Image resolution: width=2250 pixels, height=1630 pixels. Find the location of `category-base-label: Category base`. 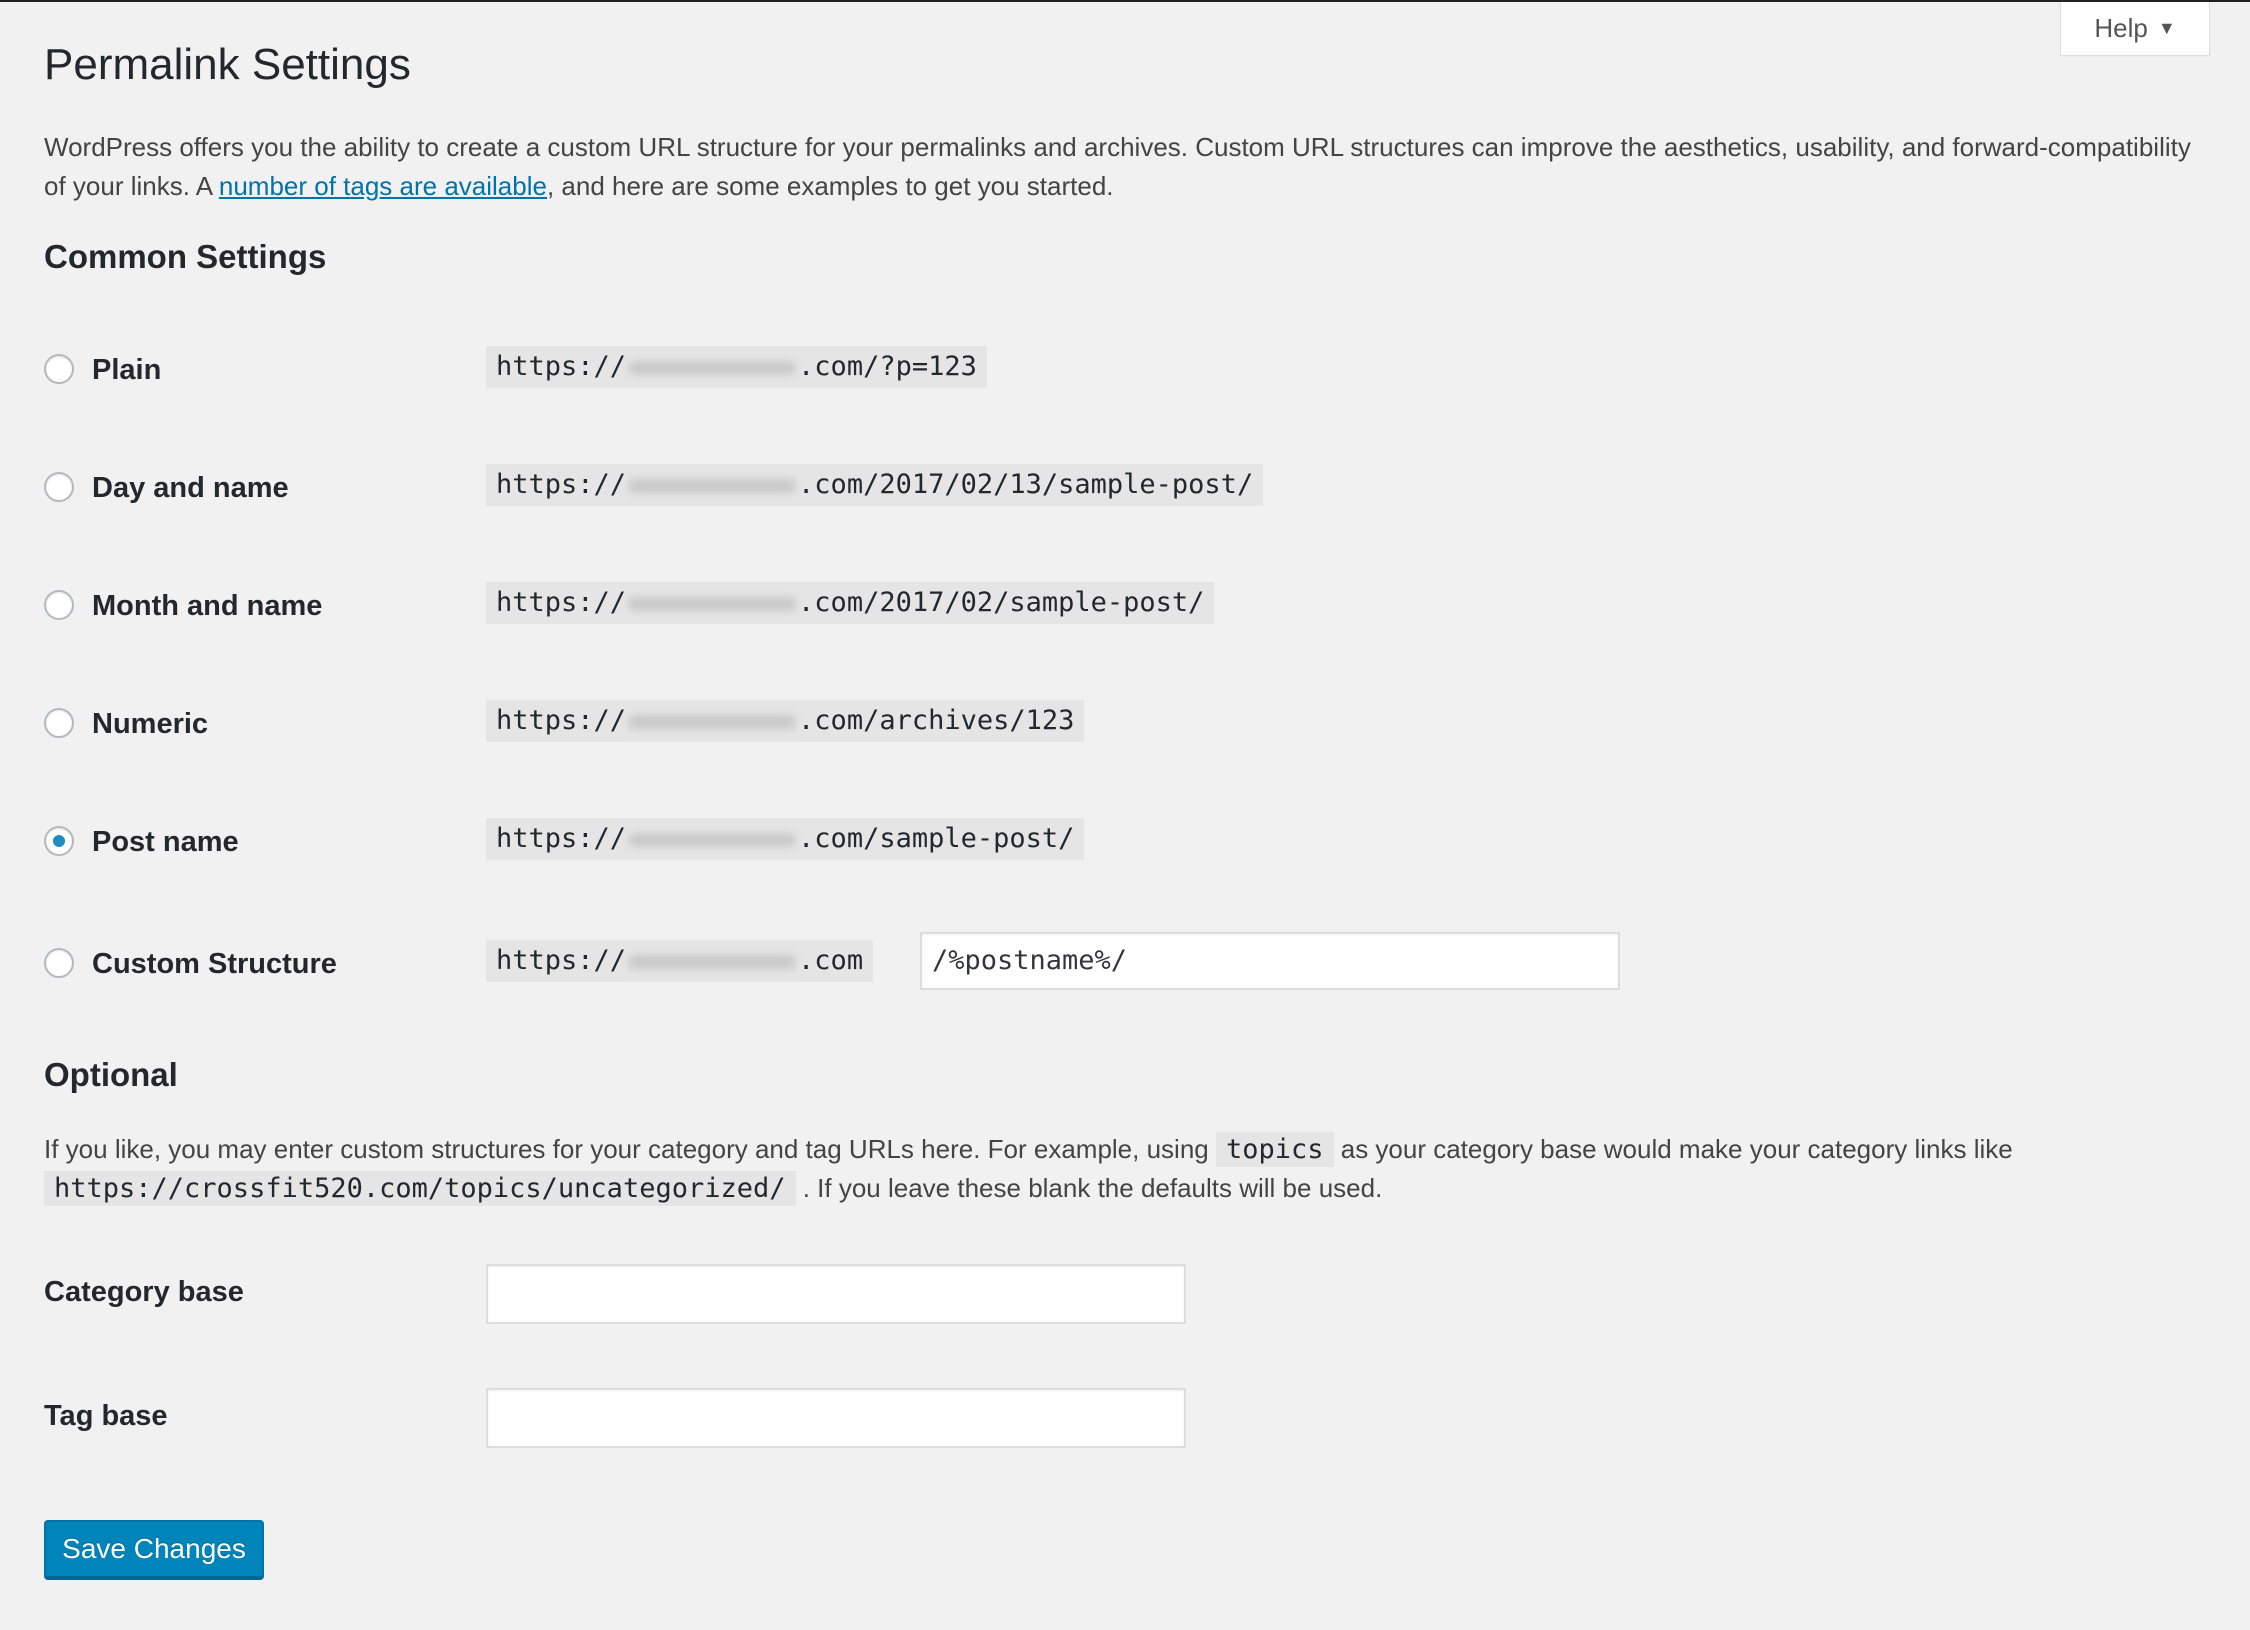

category-base-label: Category base is located at coordinates (144, 1292).